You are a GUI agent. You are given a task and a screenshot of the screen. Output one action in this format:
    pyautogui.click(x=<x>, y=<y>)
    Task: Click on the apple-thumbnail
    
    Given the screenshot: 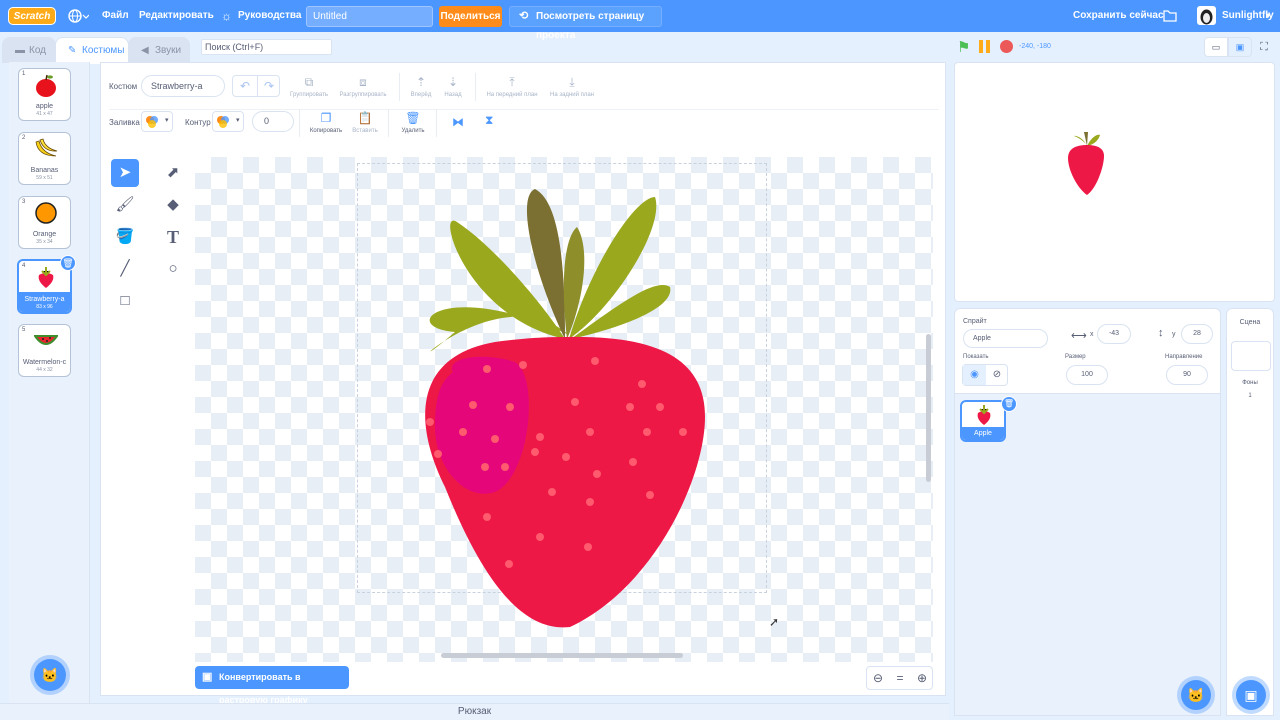 What is the action you would take?
    pyautogui.click(x=46, y=85)
    